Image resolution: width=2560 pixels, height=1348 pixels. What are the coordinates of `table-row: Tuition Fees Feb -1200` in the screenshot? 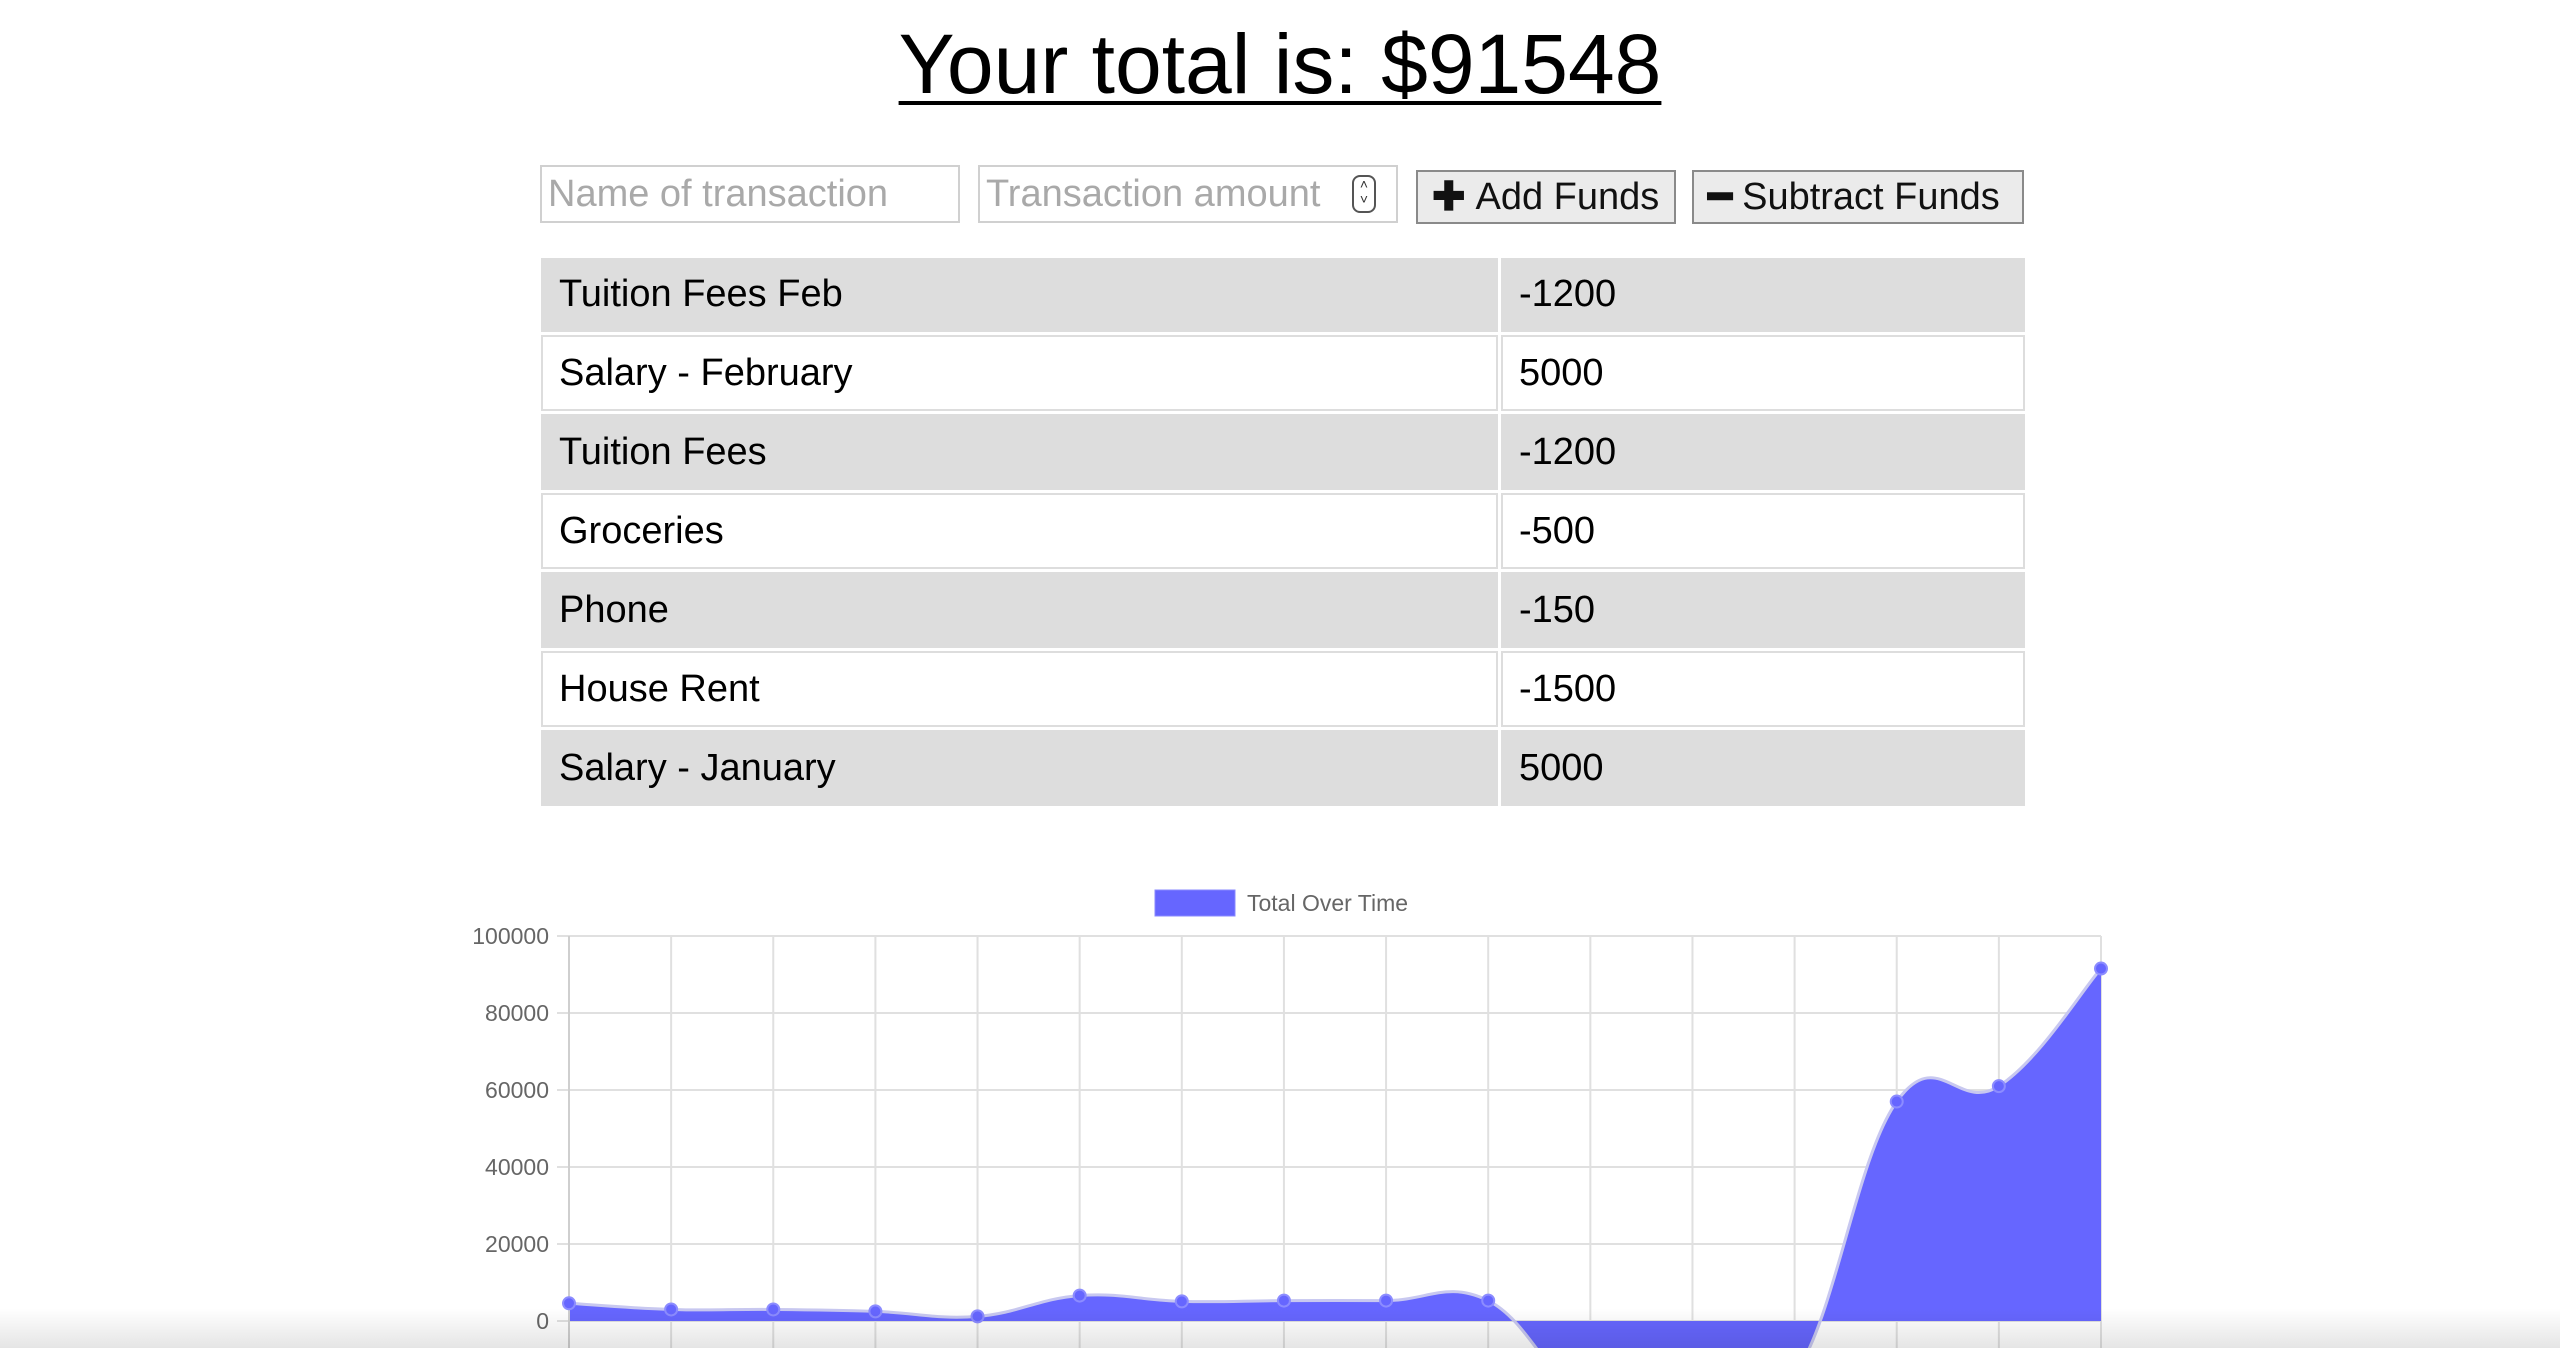 It's located at (1283, 295).